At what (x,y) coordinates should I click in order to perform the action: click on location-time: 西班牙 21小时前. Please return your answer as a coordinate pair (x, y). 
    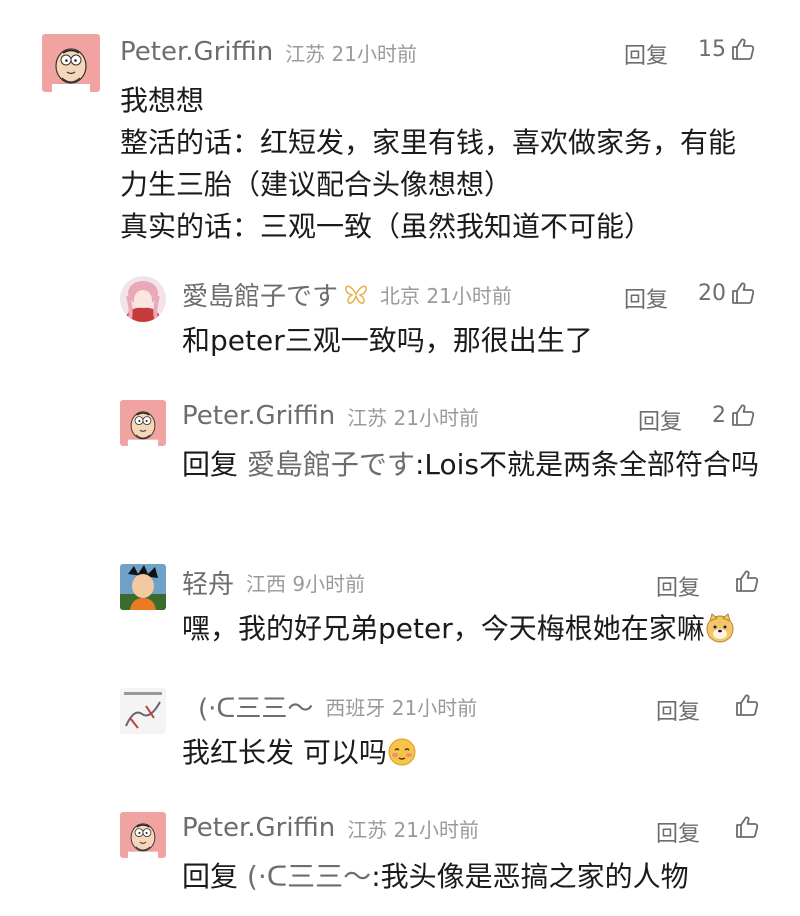
    Looking at the image, I should click on (401, 707).